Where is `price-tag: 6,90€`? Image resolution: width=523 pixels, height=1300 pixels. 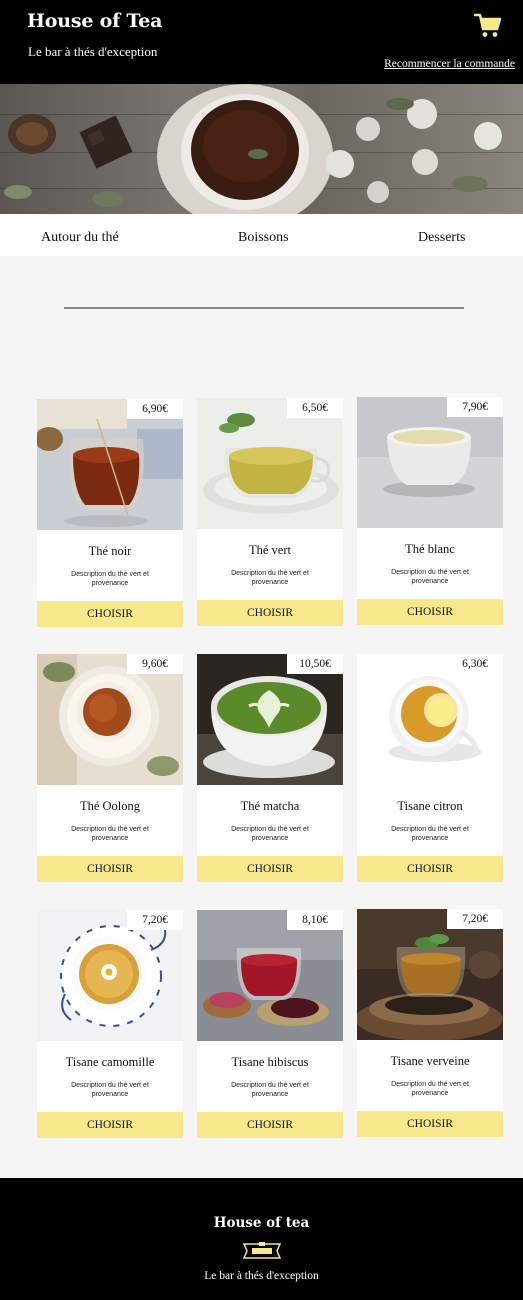
price-tag: 6,90€ is located at coordinates (155, 409).